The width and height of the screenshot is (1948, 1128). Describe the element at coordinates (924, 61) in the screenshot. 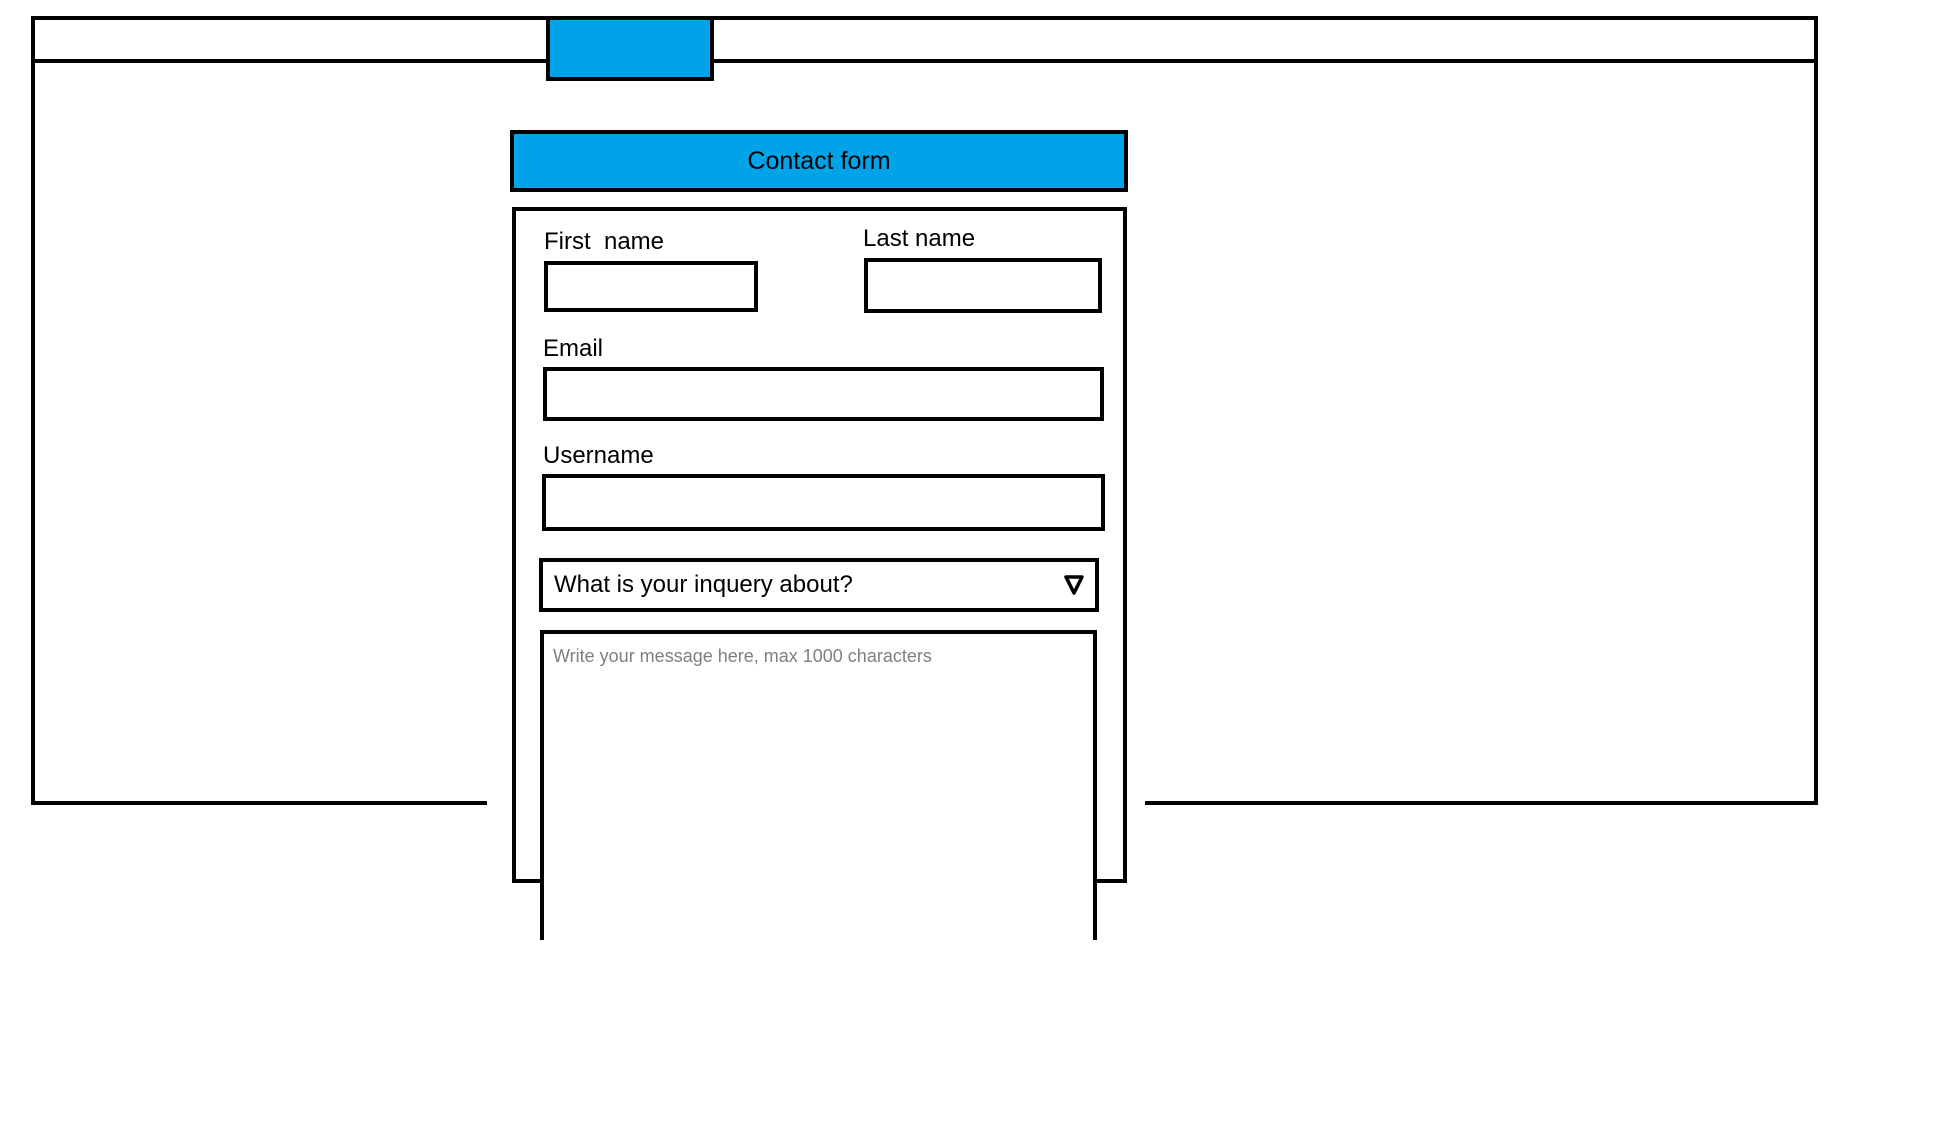

I see `top-nav-bar` at that location.